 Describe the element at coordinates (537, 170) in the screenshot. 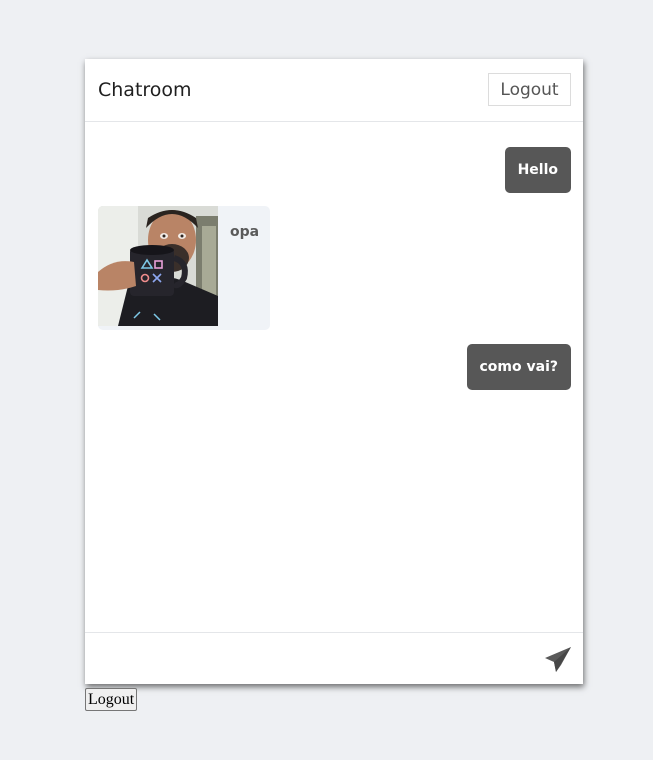

I see `outgoing-message: Hello` at that location.